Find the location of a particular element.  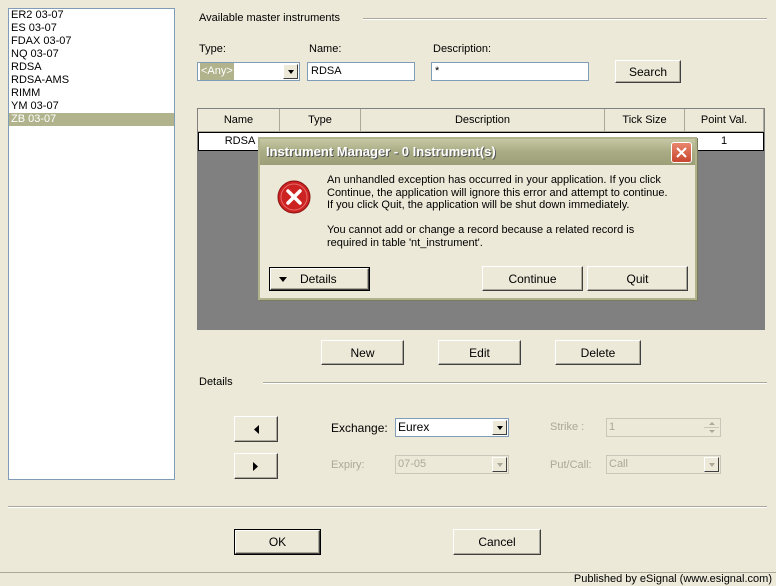

strike-stepper: 1 is located at coordinates (663, 427).